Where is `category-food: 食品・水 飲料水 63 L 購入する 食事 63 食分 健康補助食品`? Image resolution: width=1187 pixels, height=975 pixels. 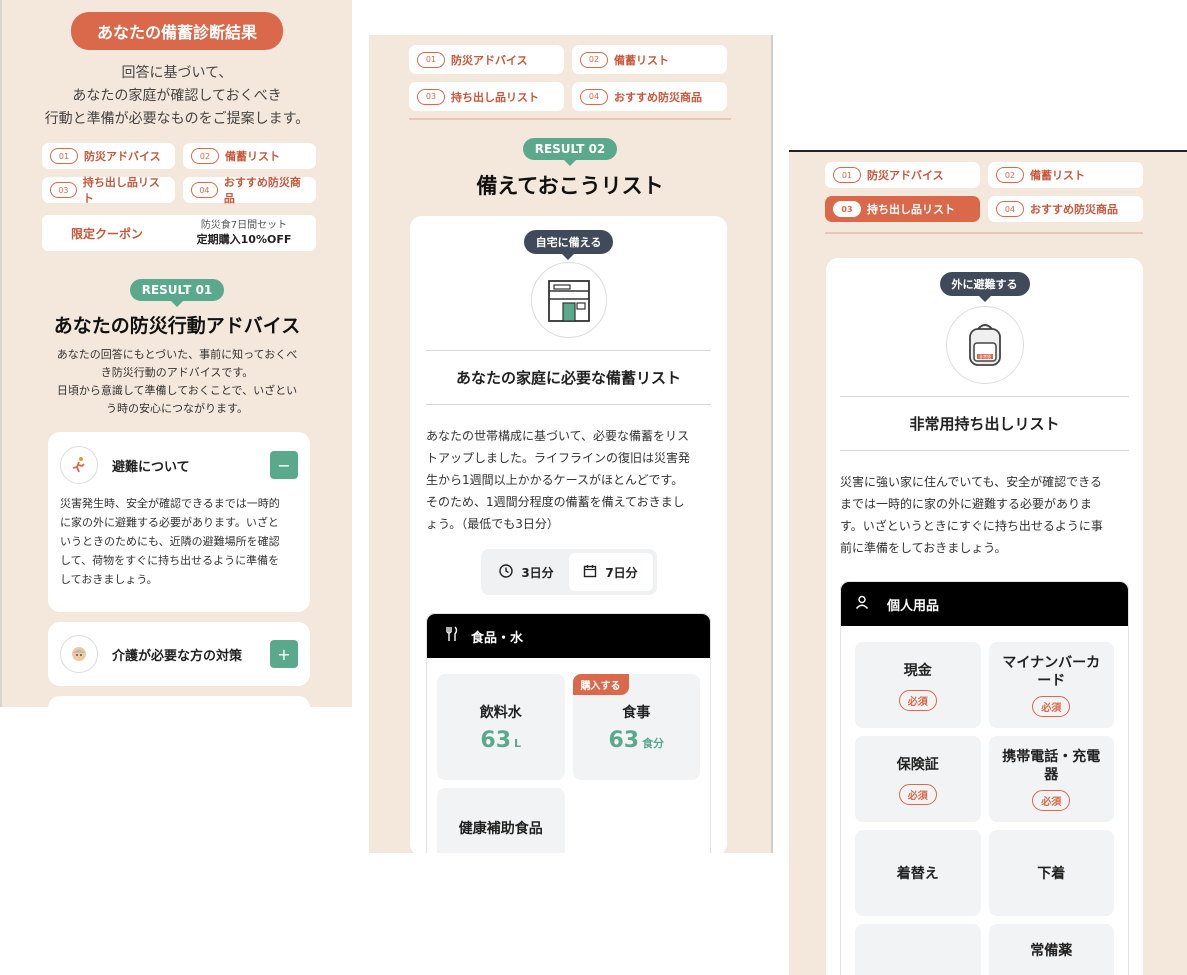 category-food: 食品・水 飲料水 63 L 購入する 食事 63 食分 健康補助食品 is located at coordinates (568, 733).